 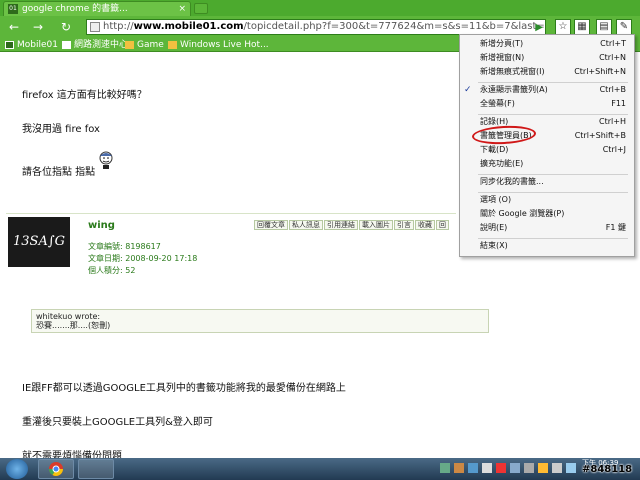 I want to click on menu-shortcut: Ctrl+N, so click(x=612, y=57).